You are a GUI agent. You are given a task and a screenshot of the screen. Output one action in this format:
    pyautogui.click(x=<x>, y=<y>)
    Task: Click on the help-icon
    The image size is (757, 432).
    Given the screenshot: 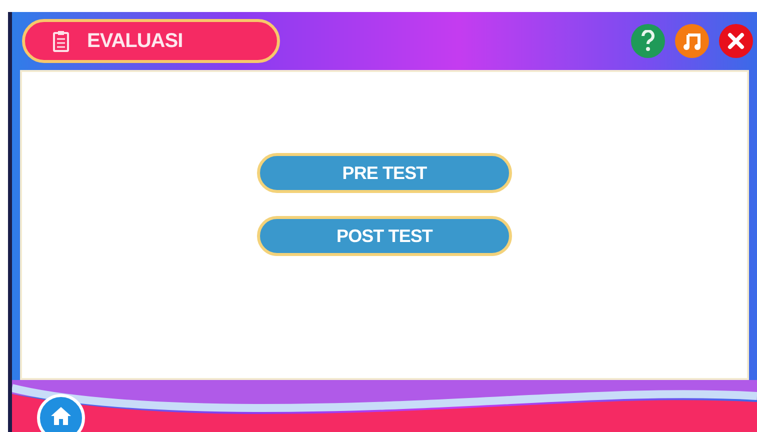 What is the action you would take?
    pyautogui.click(x=648, y=41)
    